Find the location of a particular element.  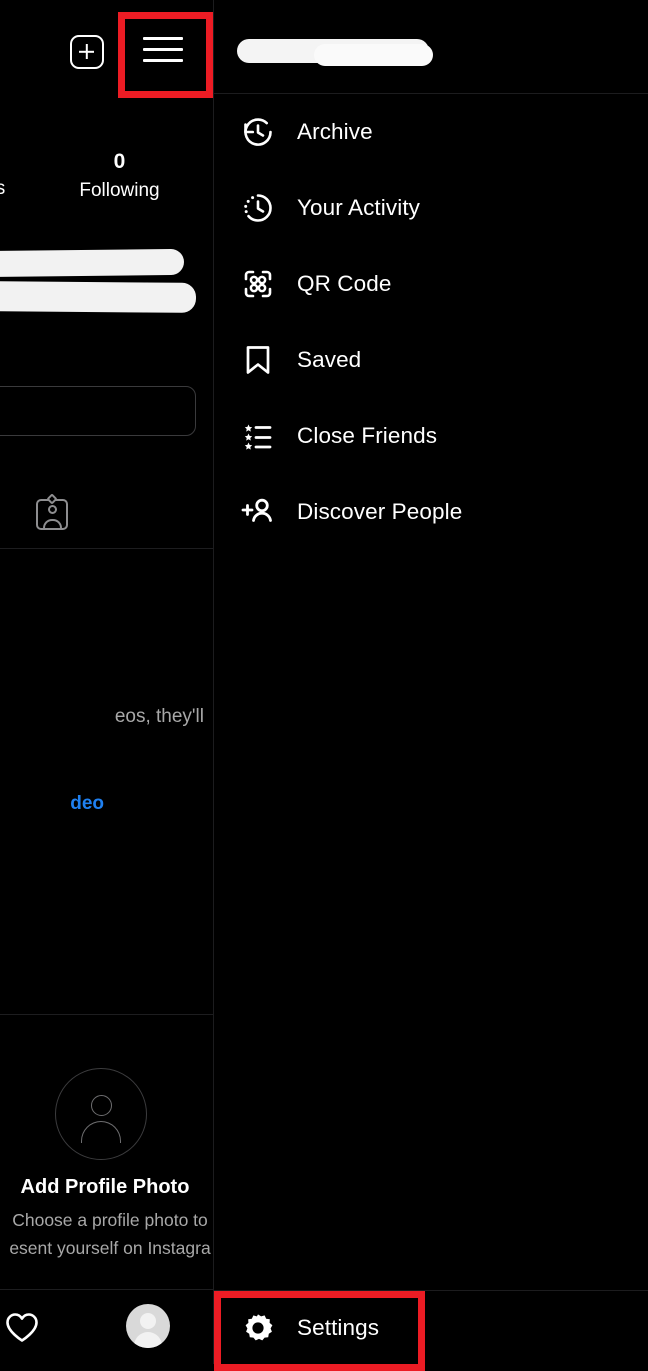

subtitle-line-1: Choose a profile photo to is located at coordinates (110, 1220).